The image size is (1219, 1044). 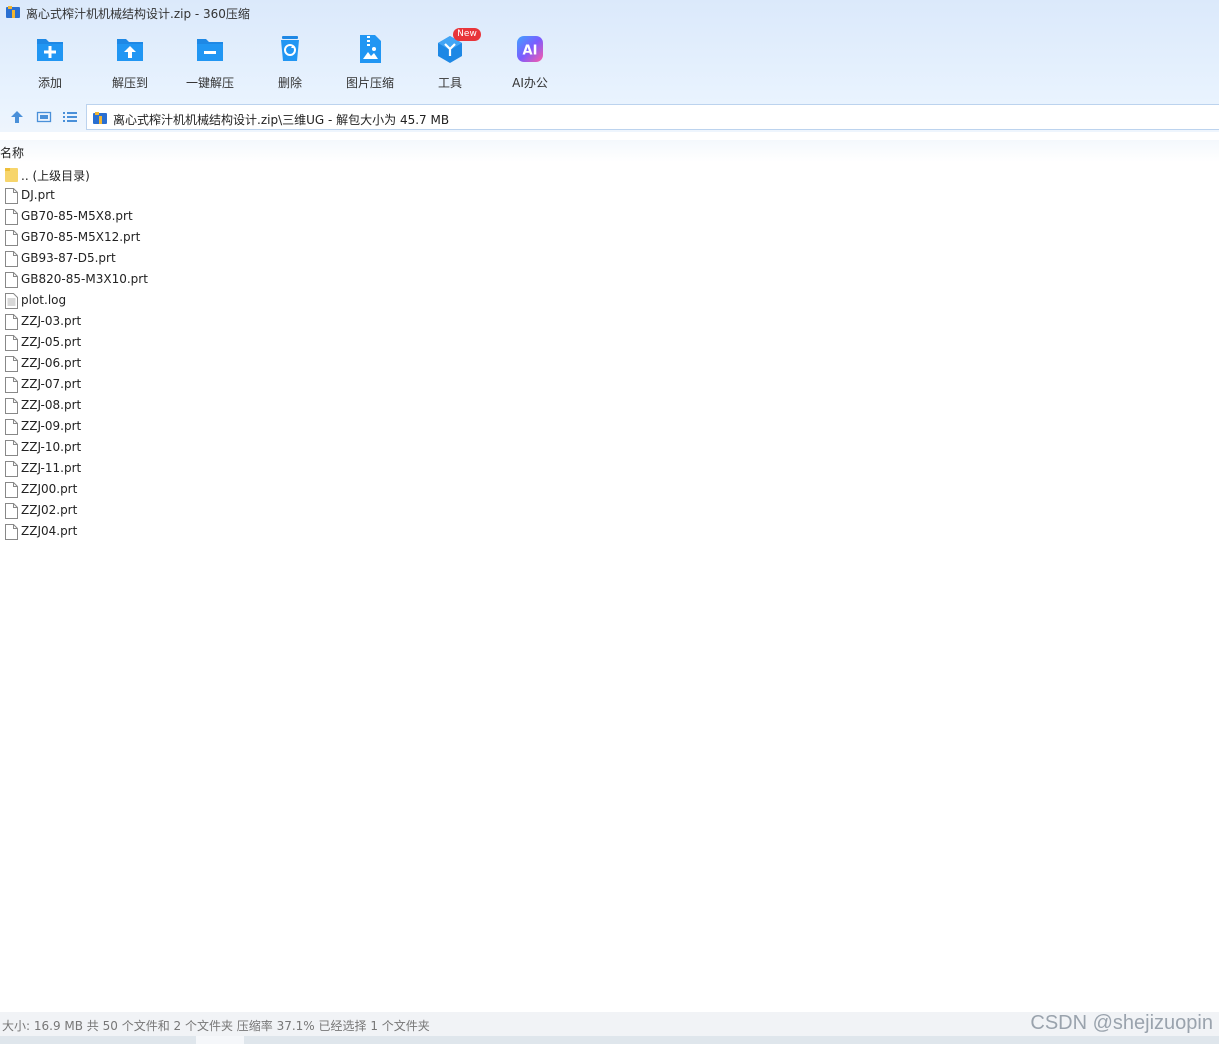 I want to click on file-row: ZZJ-05.prt, so click(x=609, y=342).